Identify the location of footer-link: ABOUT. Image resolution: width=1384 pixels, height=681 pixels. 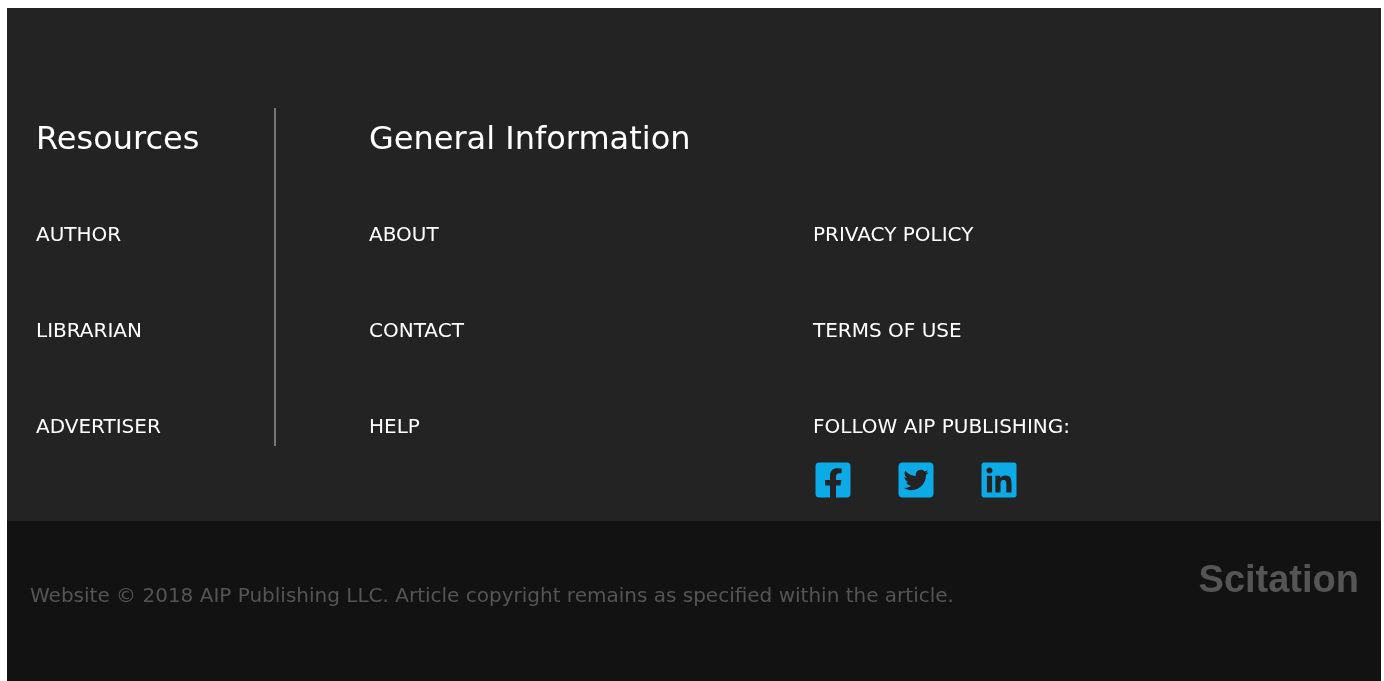
(404, 234).